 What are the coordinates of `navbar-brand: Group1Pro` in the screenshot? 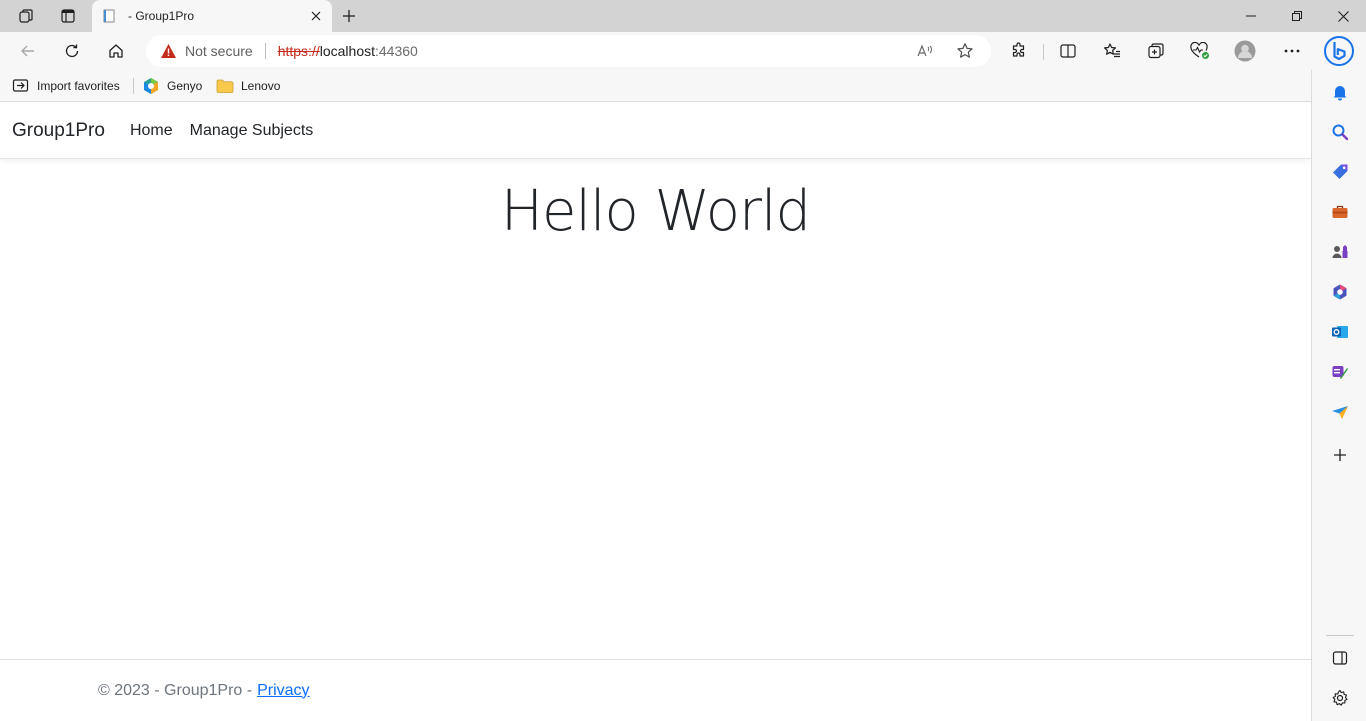 It's located at (58, 131).